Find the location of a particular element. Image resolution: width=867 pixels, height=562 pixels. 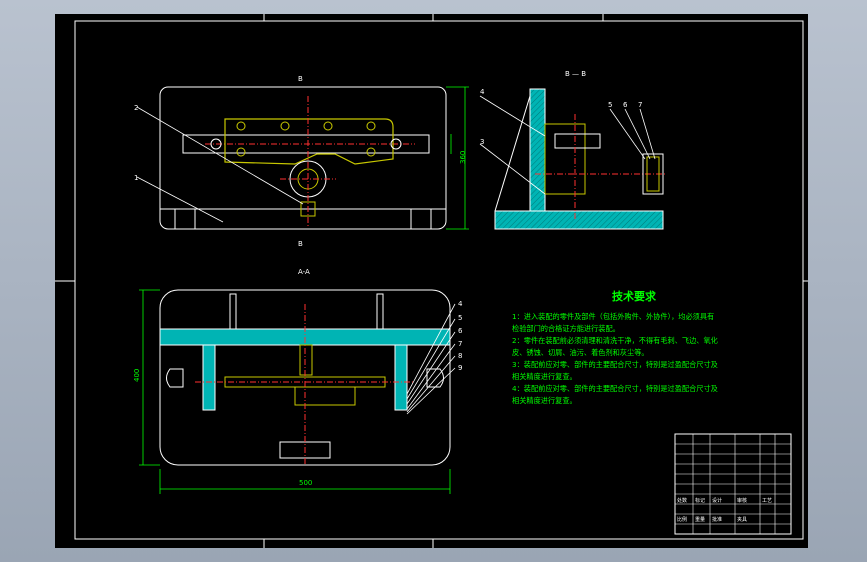

title-cell-3: 设计 is located at coordinates (717, 500).